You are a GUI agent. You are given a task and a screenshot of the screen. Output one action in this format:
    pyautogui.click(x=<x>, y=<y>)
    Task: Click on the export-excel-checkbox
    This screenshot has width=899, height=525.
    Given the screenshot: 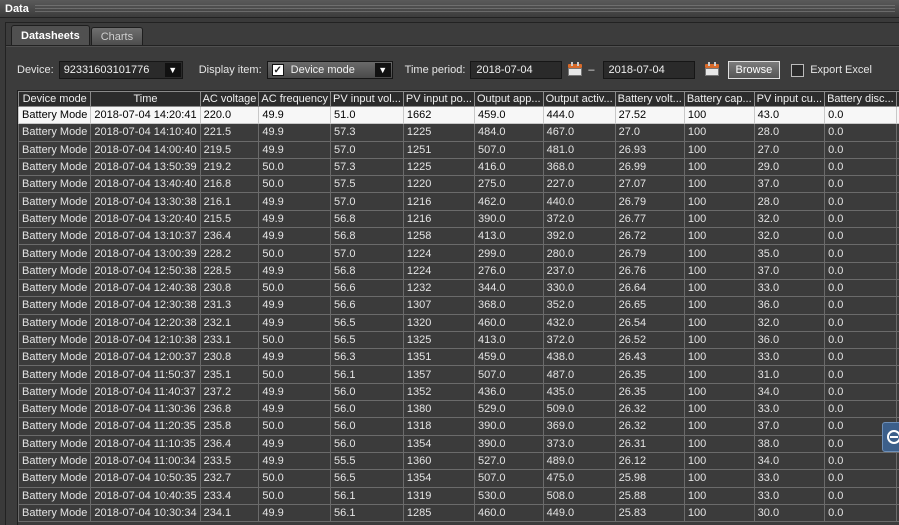 What is the action you would take?
    pyautogui.click(x=798, y=70)
    